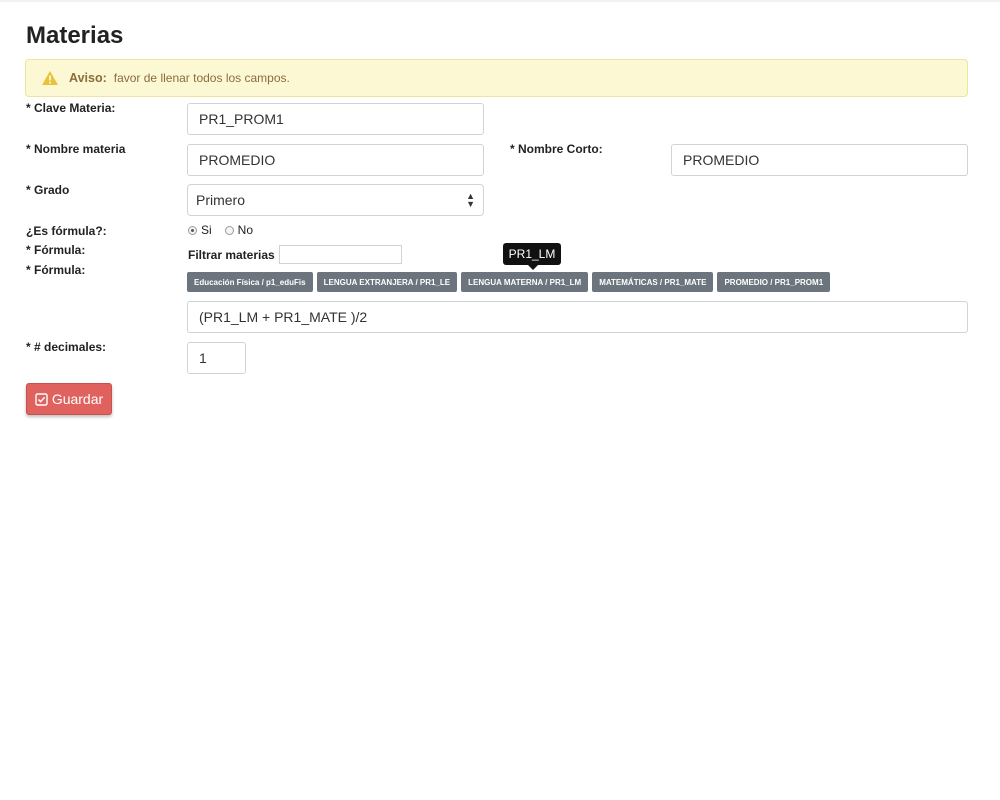 Image resolution: width=1000 pixels, height=800 pixels. I want to click on warning-icon, so click(50, 78).